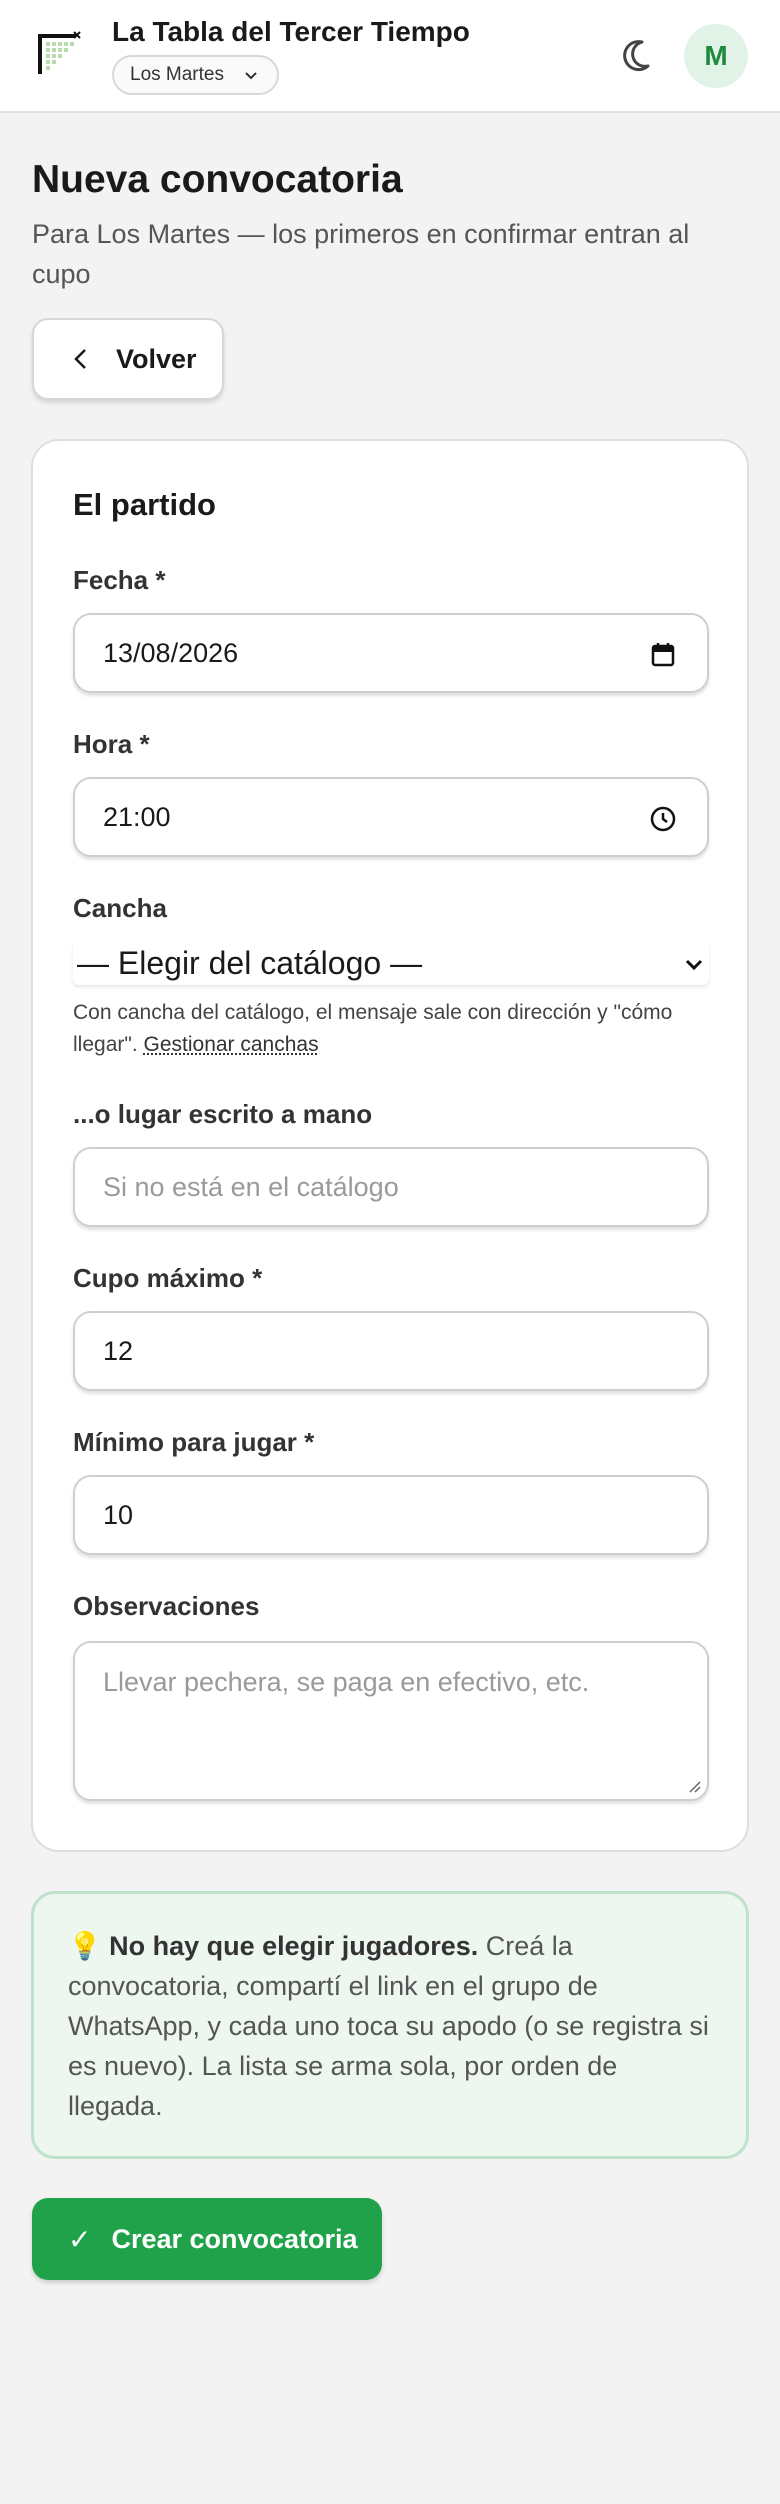  I want to click on lightbulb-icon: 💡, so click(85, 1946).